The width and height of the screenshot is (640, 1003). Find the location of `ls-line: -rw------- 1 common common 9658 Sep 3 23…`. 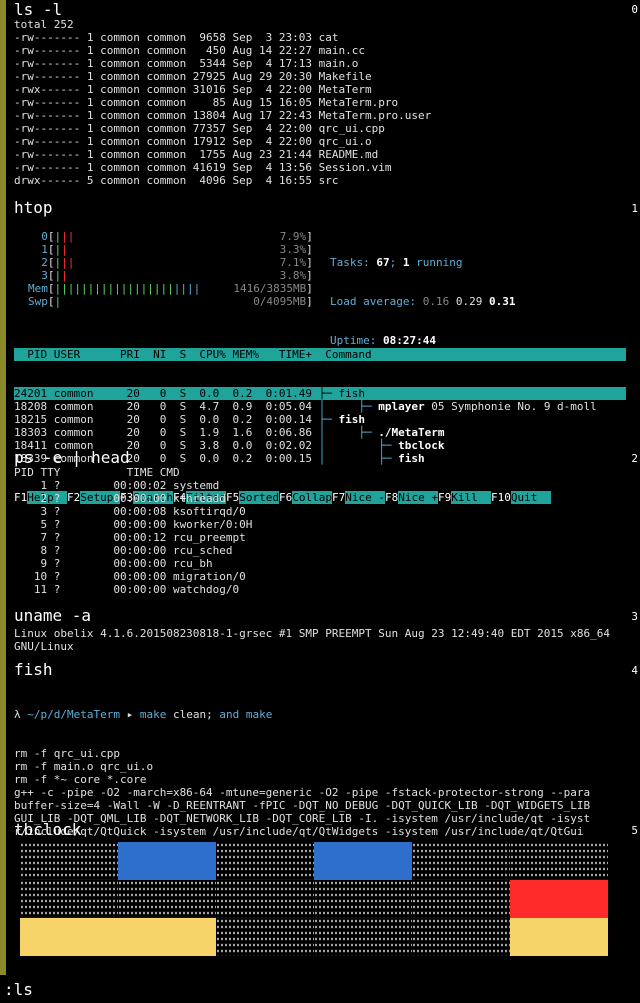

ls-line: -rw------- 1 common common 9658 Sep 3 23… is located at coordinates (176, 37).